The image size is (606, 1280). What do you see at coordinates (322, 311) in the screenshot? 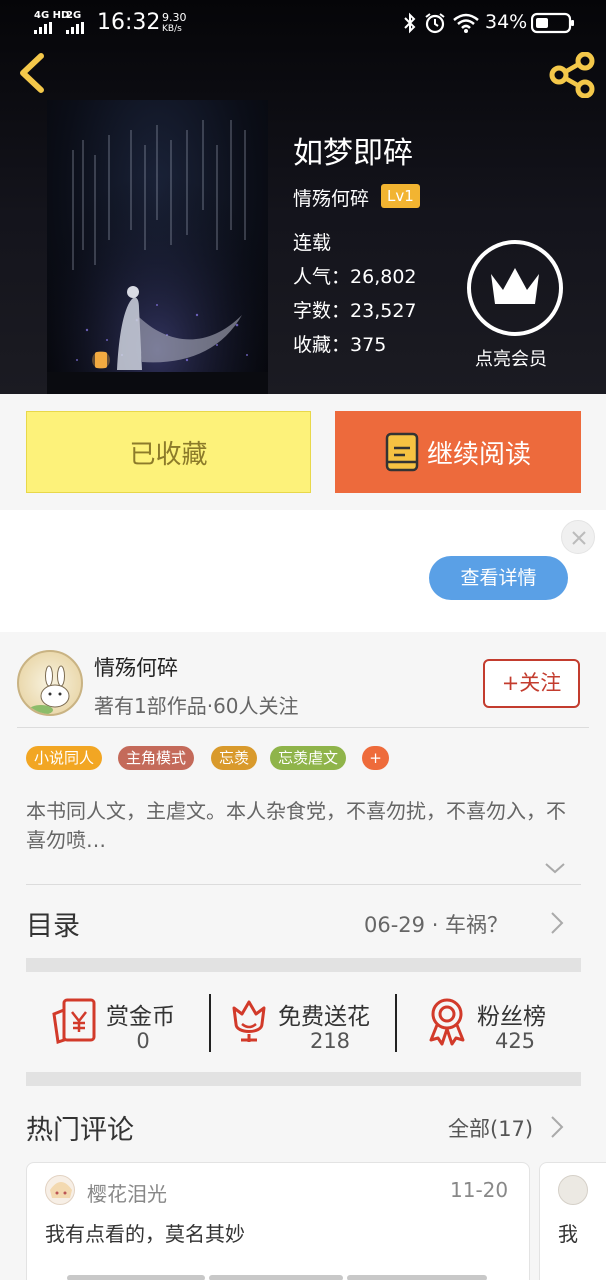
I see `word-count-label: 字数：` at bounding box center [322, 311].